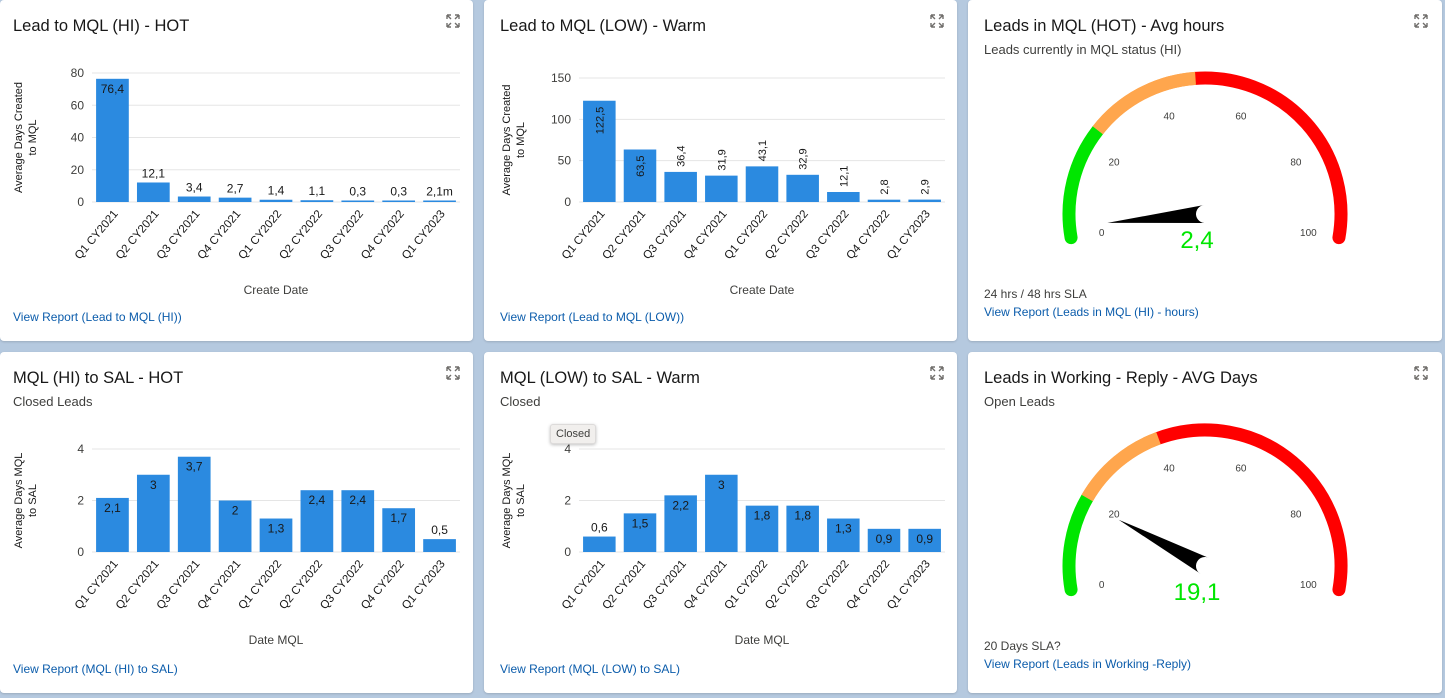 The height and width of the screenshot is (698, 1445). What do you see at coordinates (113, 89) in the screenshot?
I see `data-label: 76,4` at bounding box center [113, 89].